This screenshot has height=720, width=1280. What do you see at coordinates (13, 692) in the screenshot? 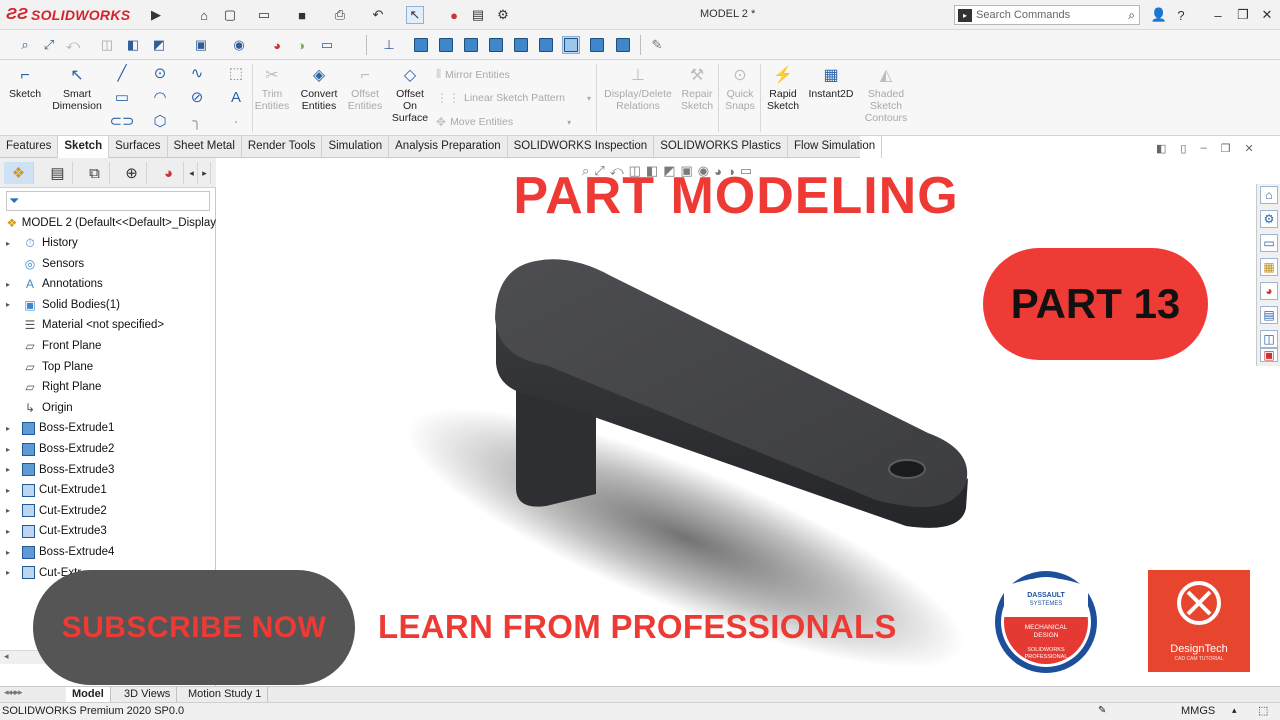
I see `tab-scroll-arrows: ◂◂◂▸▸` at bounding box center [13, 692].